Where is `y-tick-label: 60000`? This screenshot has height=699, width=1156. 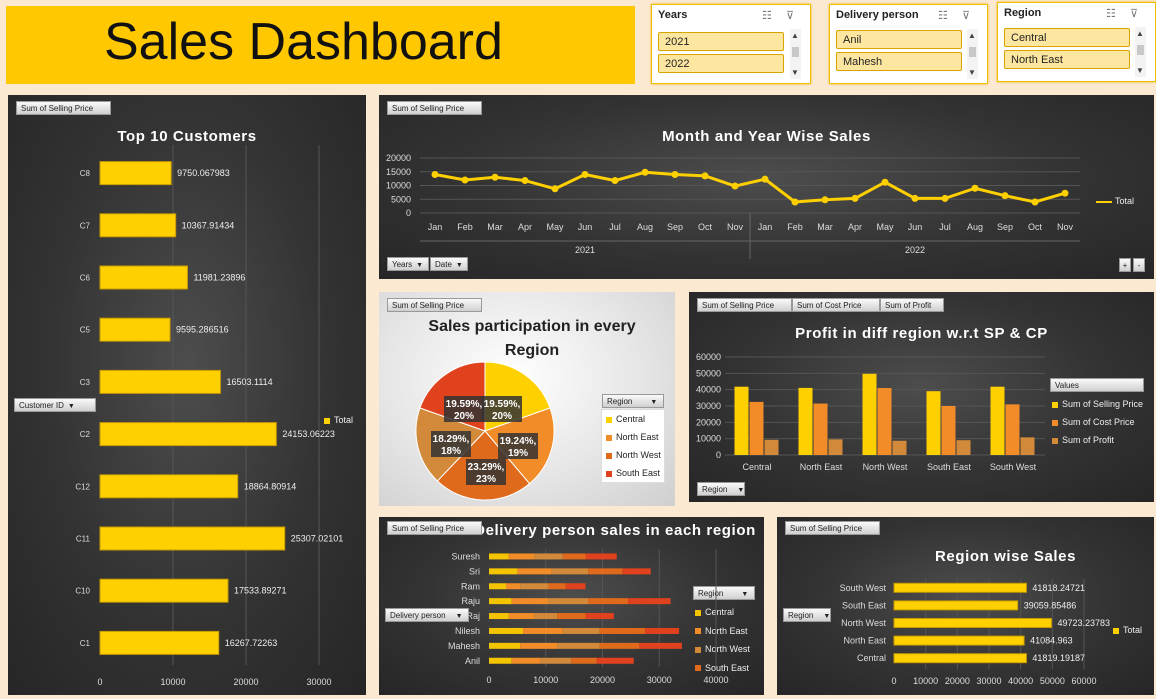
y-tick-label: 60000 is located at coordinates (708, 357).